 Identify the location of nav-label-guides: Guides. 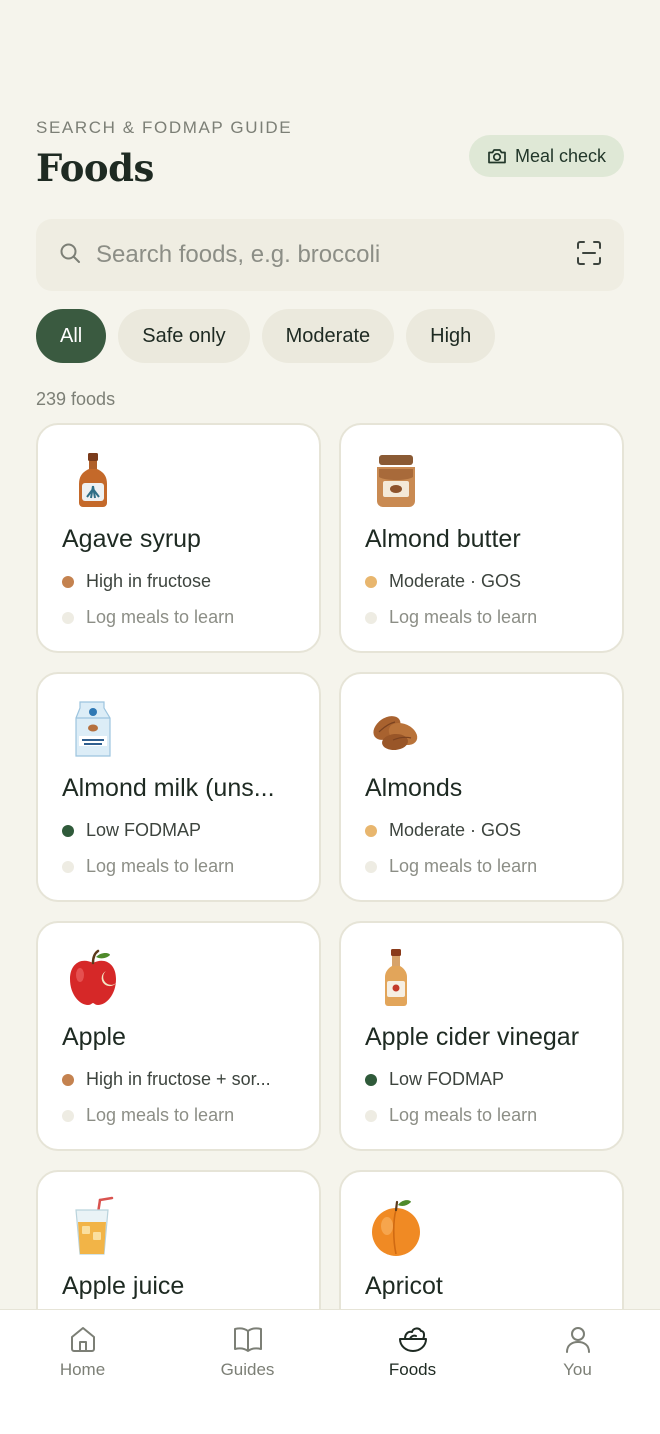
(247, 1369).